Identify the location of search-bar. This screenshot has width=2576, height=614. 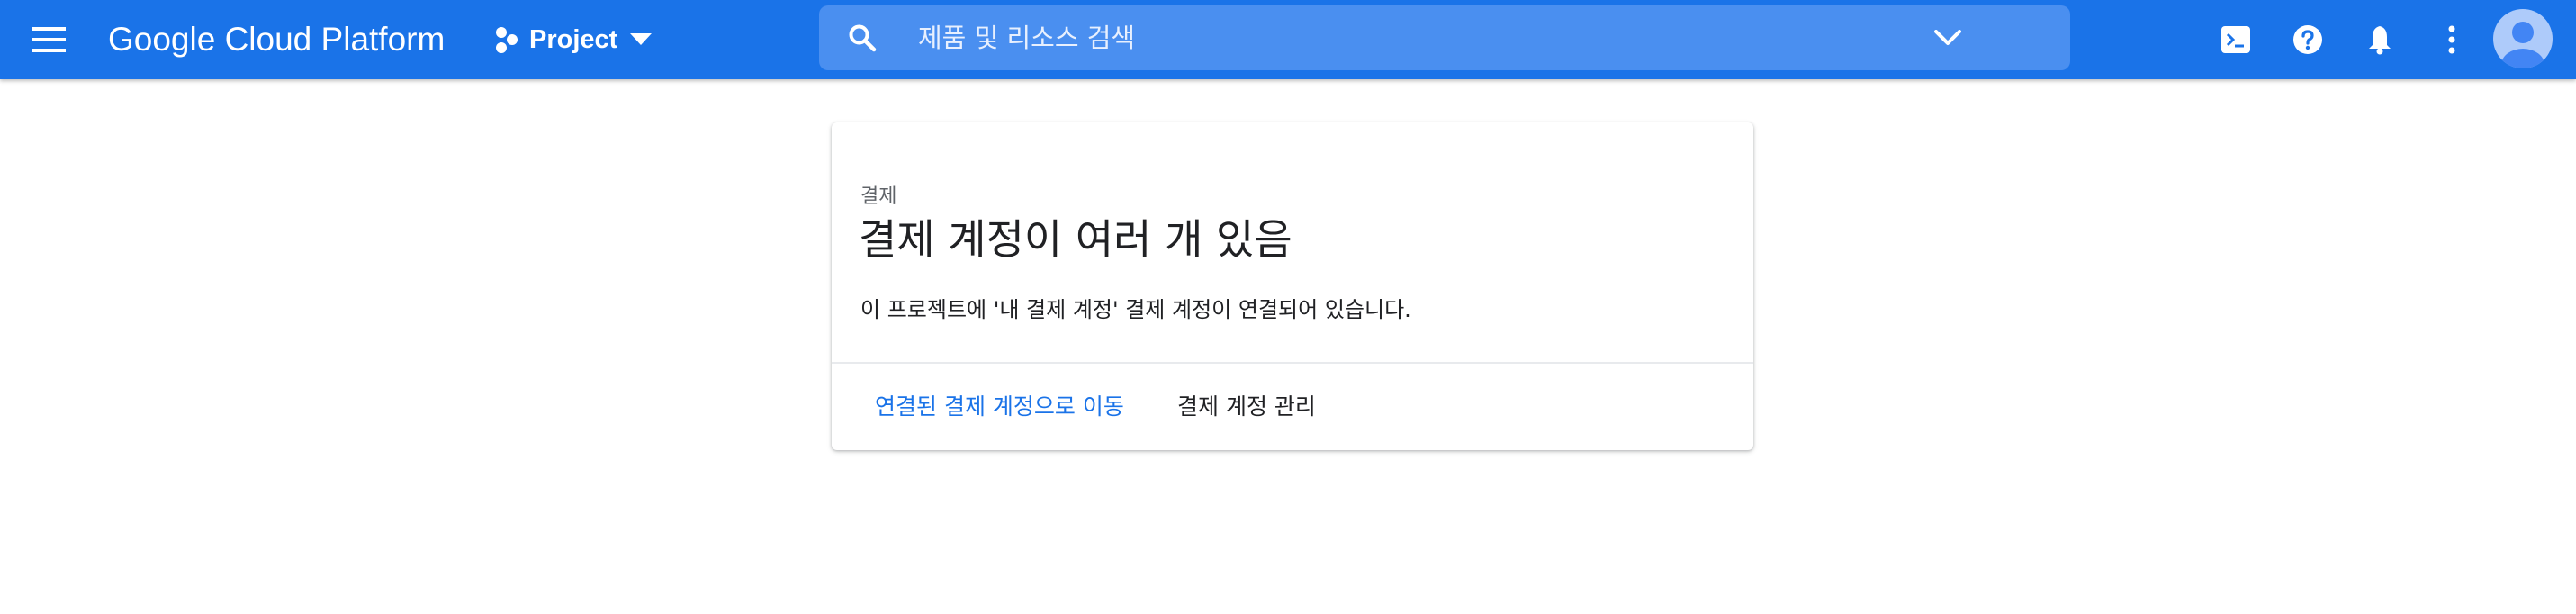
(1444, 37).